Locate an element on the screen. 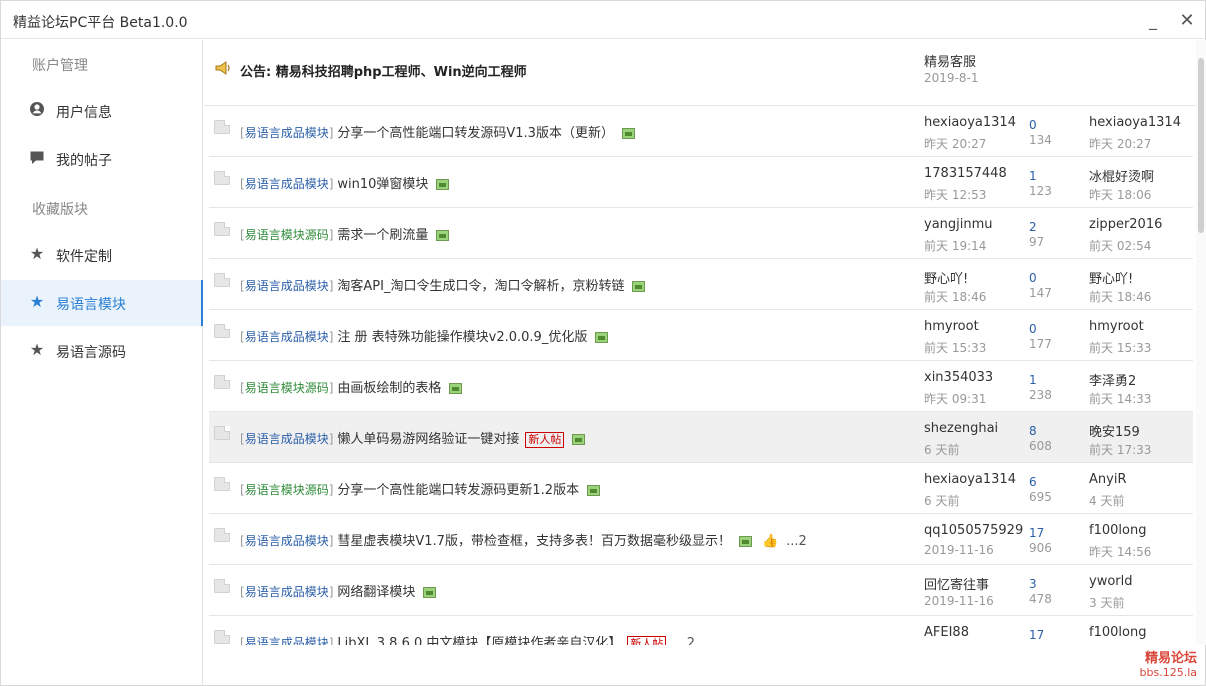 This screenshot has height=686, width=1206. reply-count: 8 is located at coordinates (1033, 431).